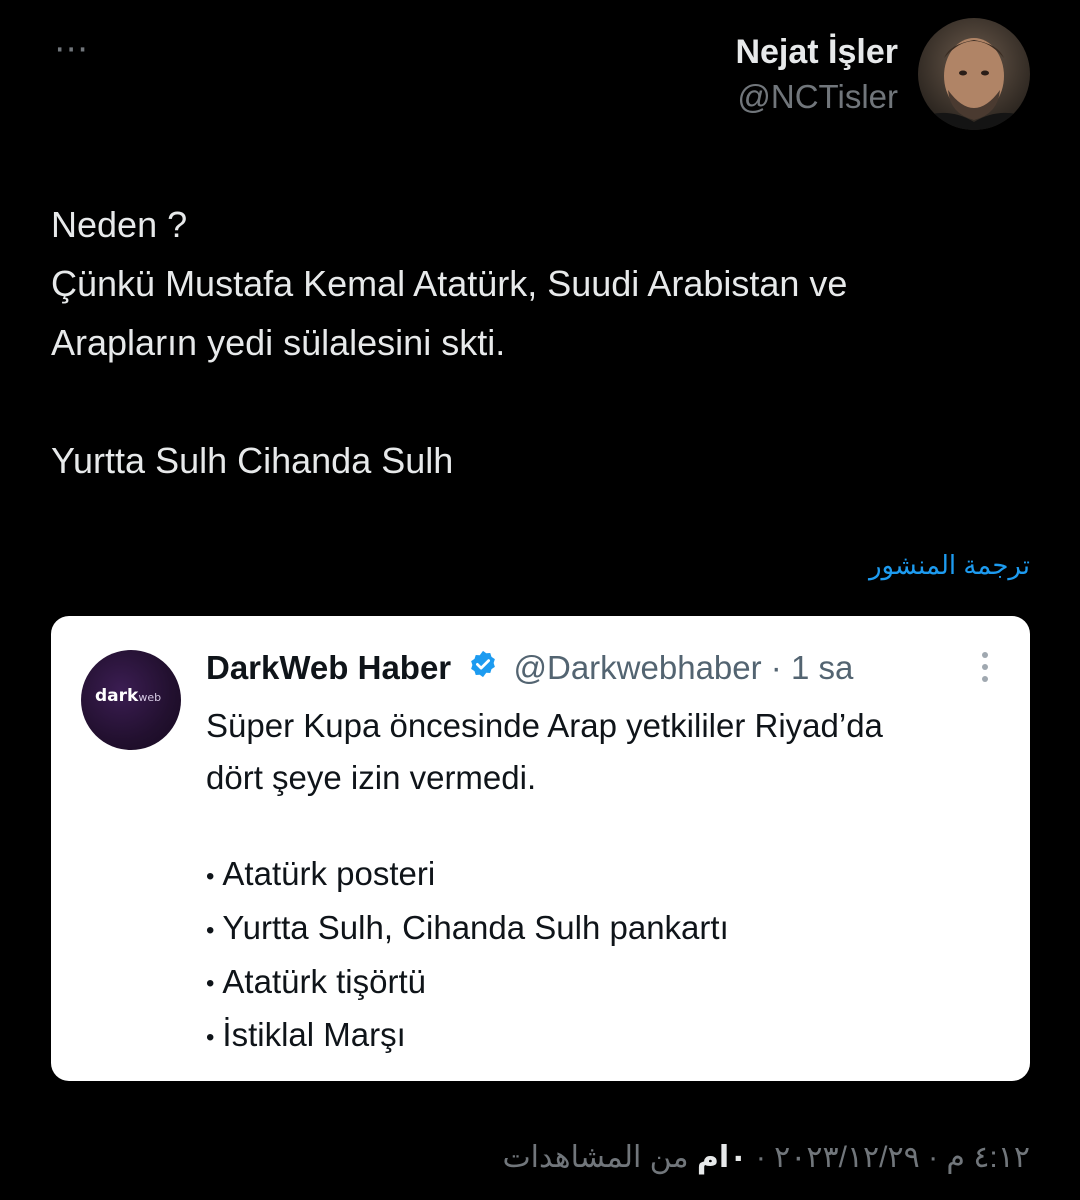 The height and width of the screenshot is (1200, 1080). Describe the element at coordinates (816, 97) in the screenshot. I see `author-handle: @NCTisler` at that location.